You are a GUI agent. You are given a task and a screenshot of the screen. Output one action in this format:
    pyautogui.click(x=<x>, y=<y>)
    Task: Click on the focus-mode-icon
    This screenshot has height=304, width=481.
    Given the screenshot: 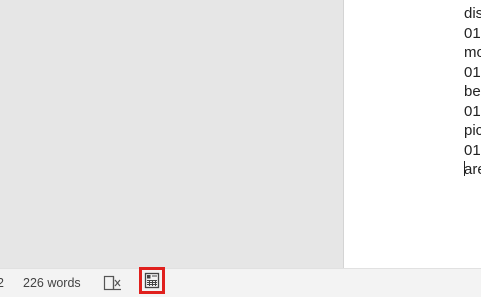 What is the action you would take?
    pyautogui.click(x=112, y=283)
    